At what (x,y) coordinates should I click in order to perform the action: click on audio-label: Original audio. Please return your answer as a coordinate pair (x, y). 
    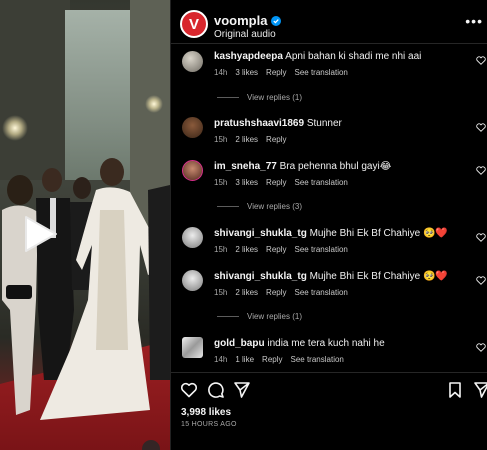
    Looking at the image, I should click on (245, 34).